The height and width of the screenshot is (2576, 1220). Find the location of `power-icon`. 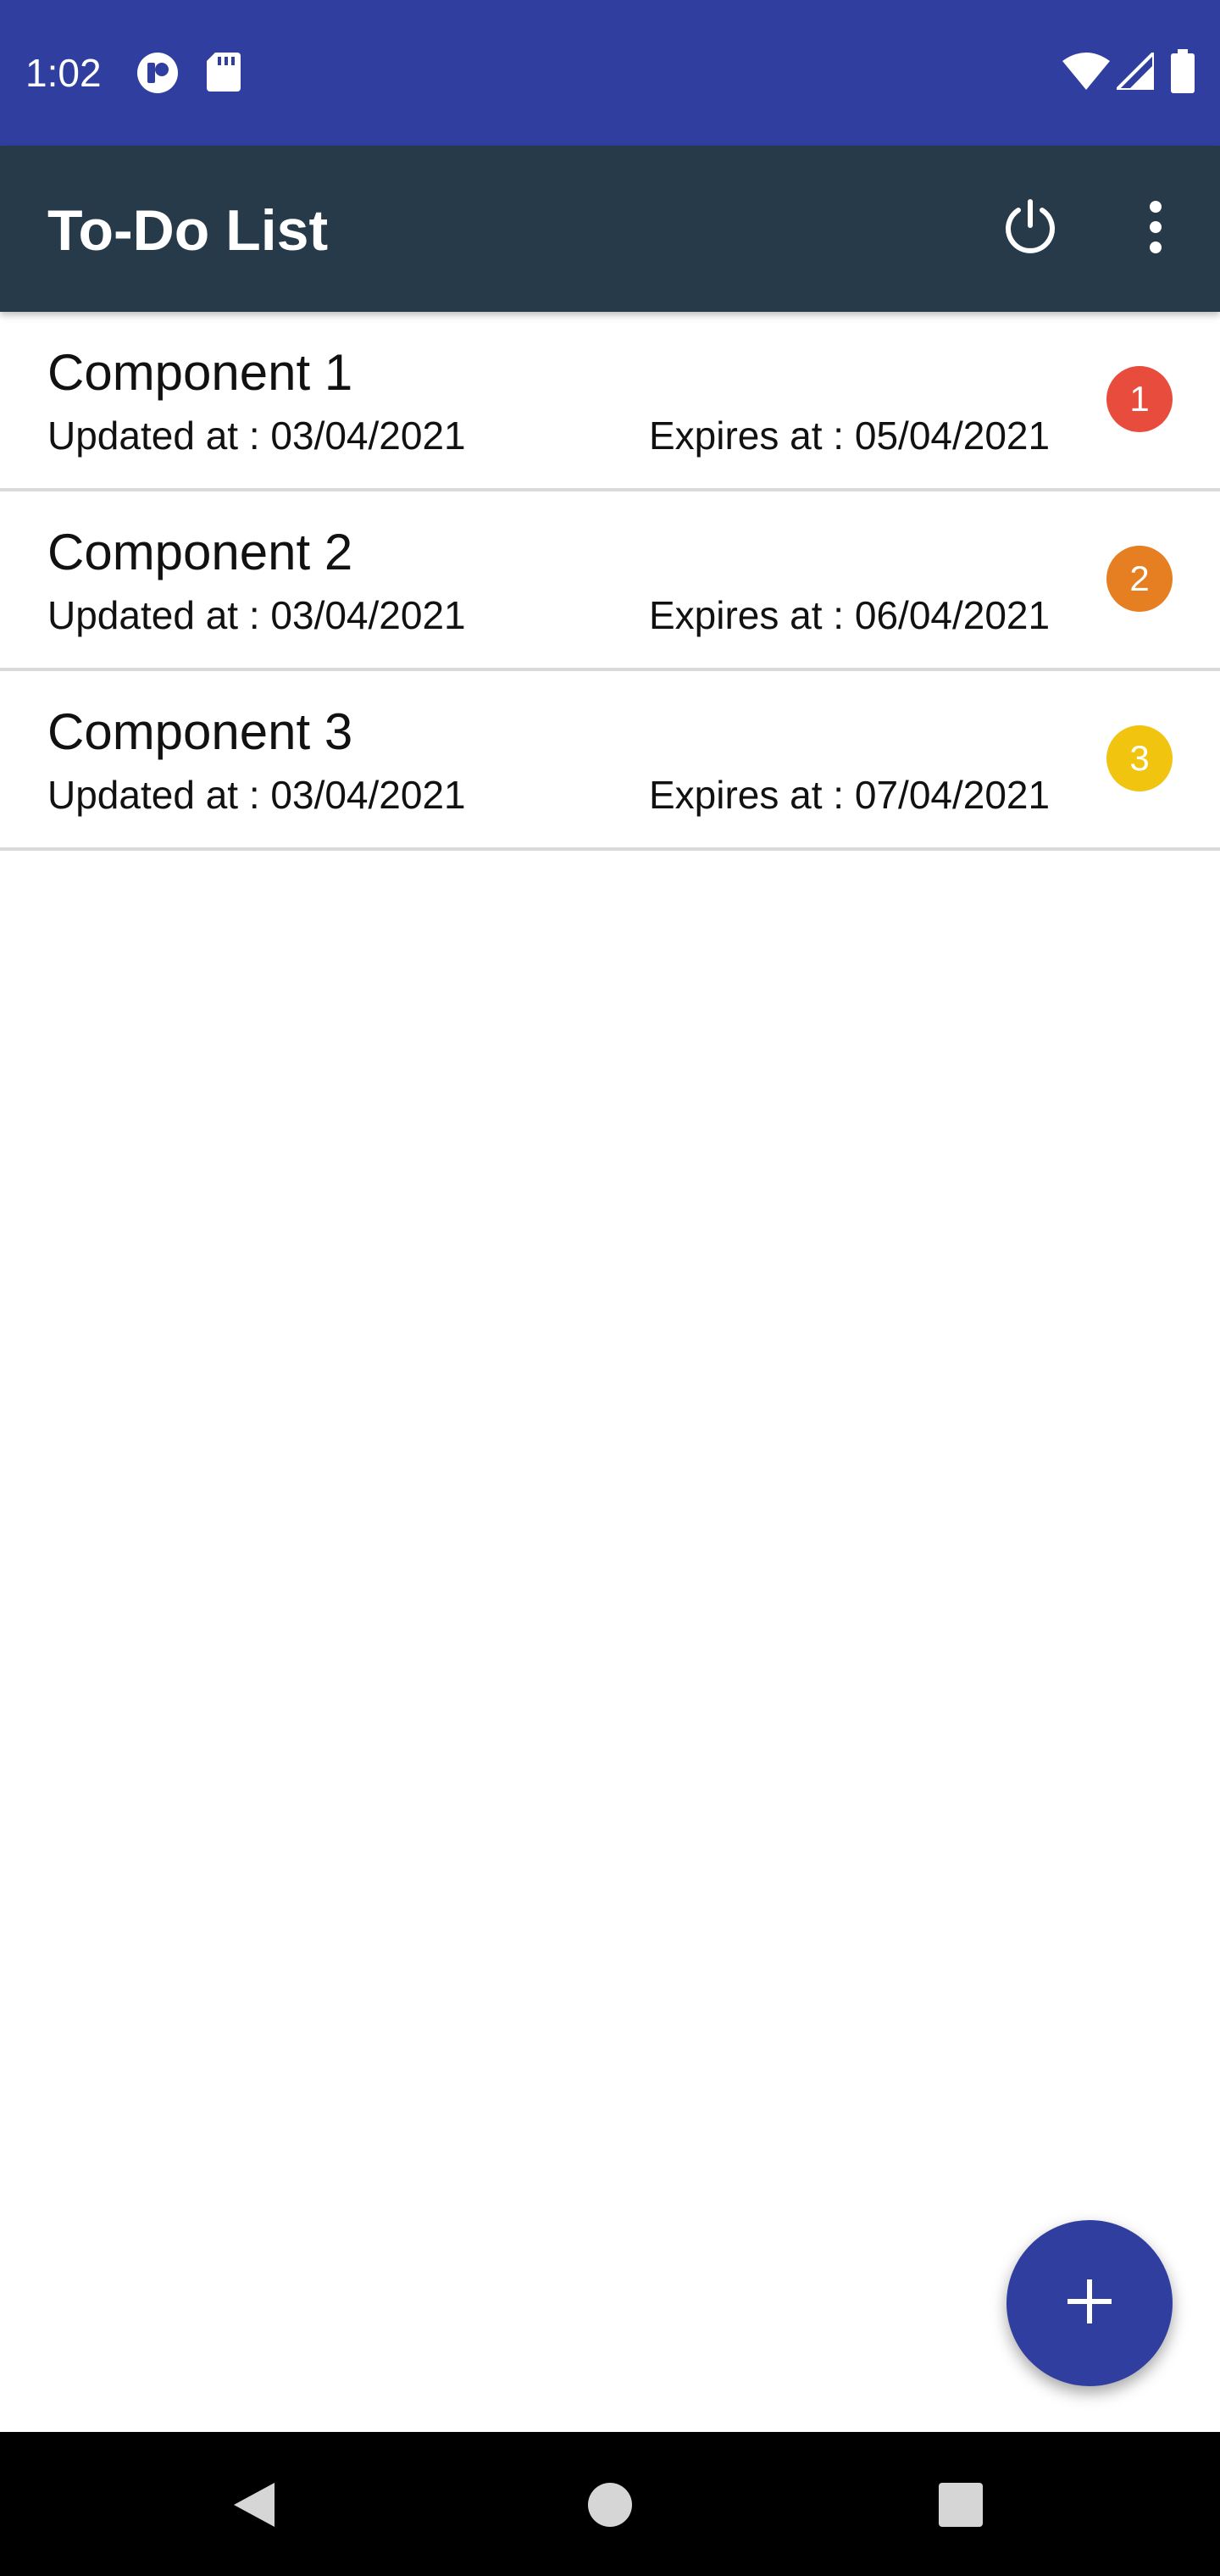

power-icon is located at coordinates (1030, 229).